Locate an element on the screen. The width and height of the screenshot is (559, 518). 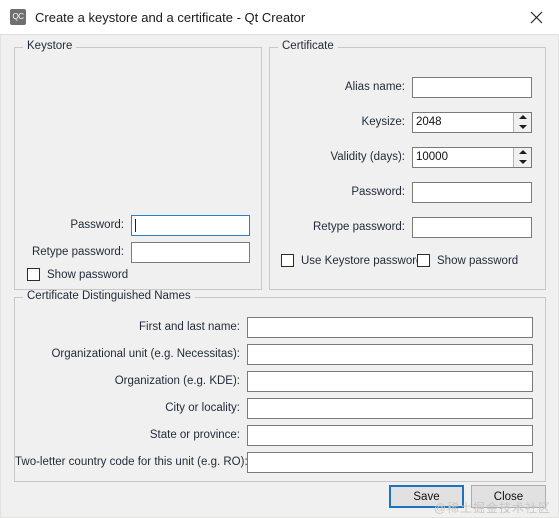
certificate-password-input is located at coordinates (472, 192).